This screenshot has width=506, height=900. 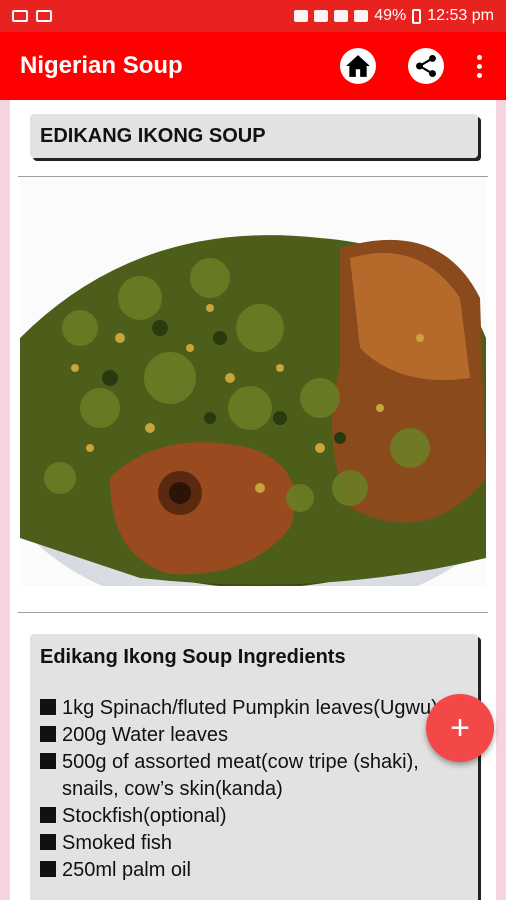 I want to click on recipe-title-card: EDIKANG IKONG SOUP, so click(x=254, y=136).